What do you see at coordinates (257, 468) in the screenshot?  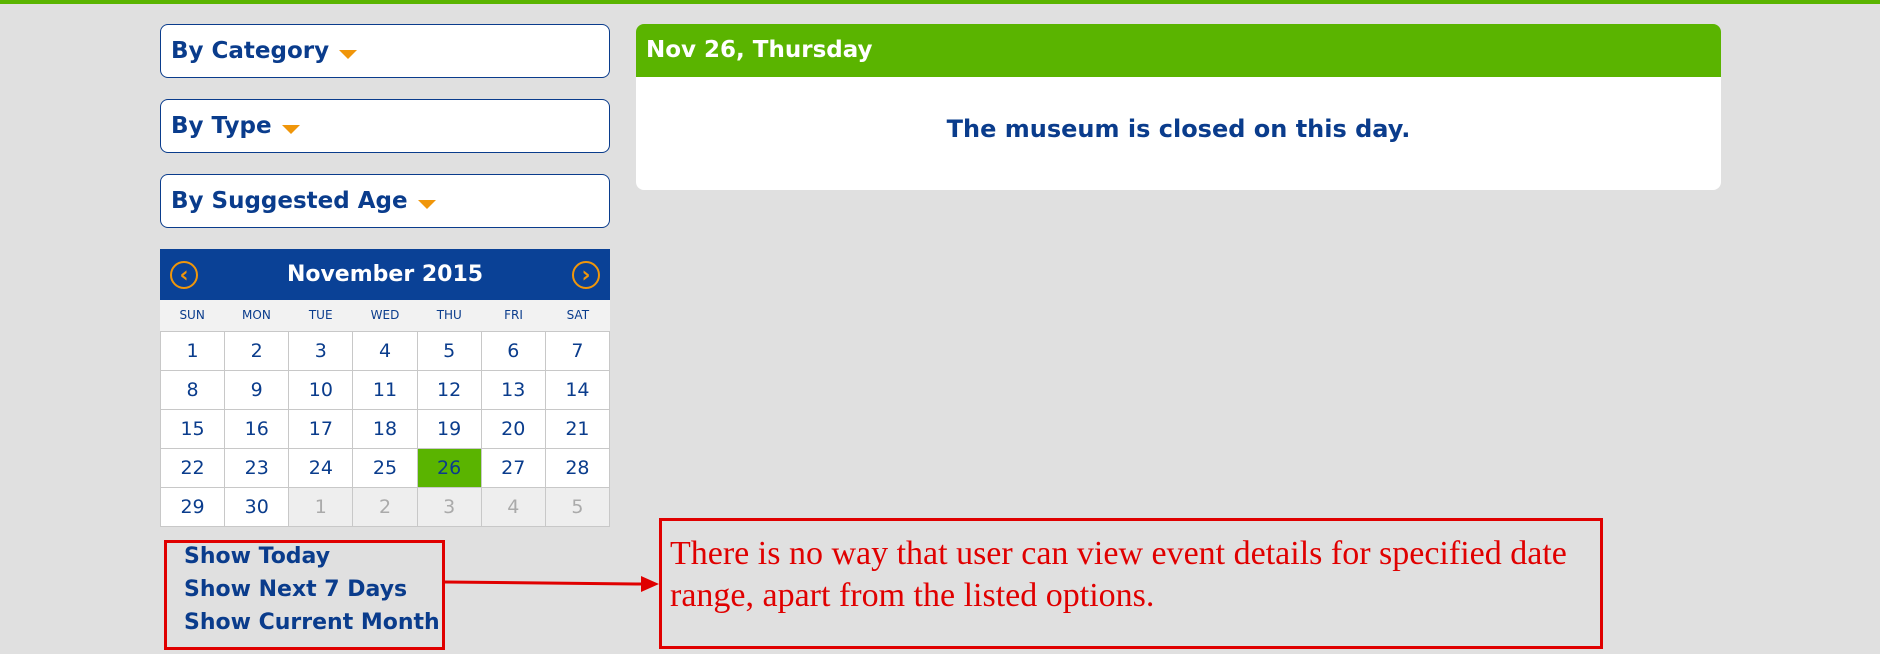 I see `calendar-day: 23` at bounding box center [257, 468].